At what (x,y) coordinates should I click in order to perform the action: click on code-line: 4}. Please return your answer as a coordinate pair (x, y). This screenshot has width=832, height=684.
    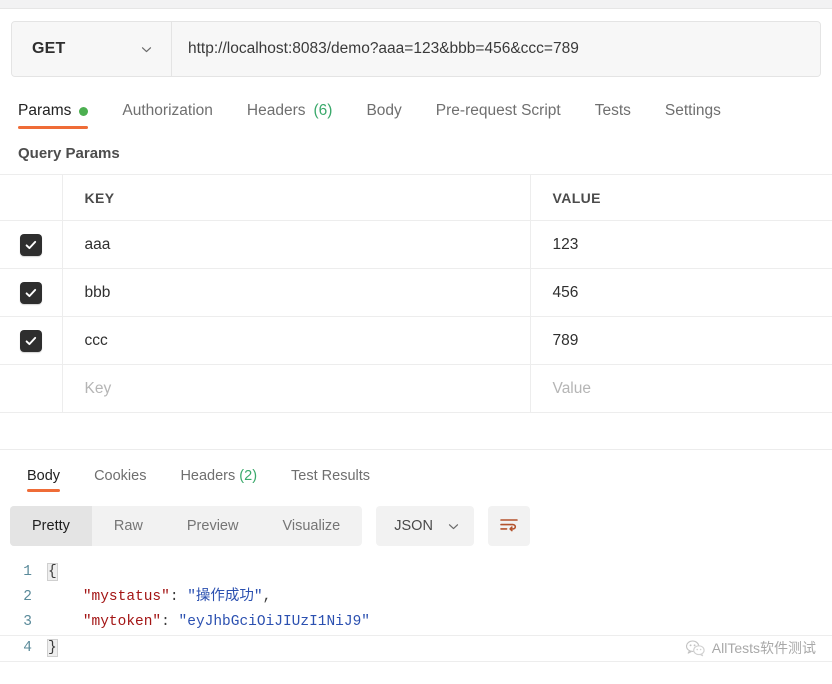
    Looking at the image, I should click on (416, 648).